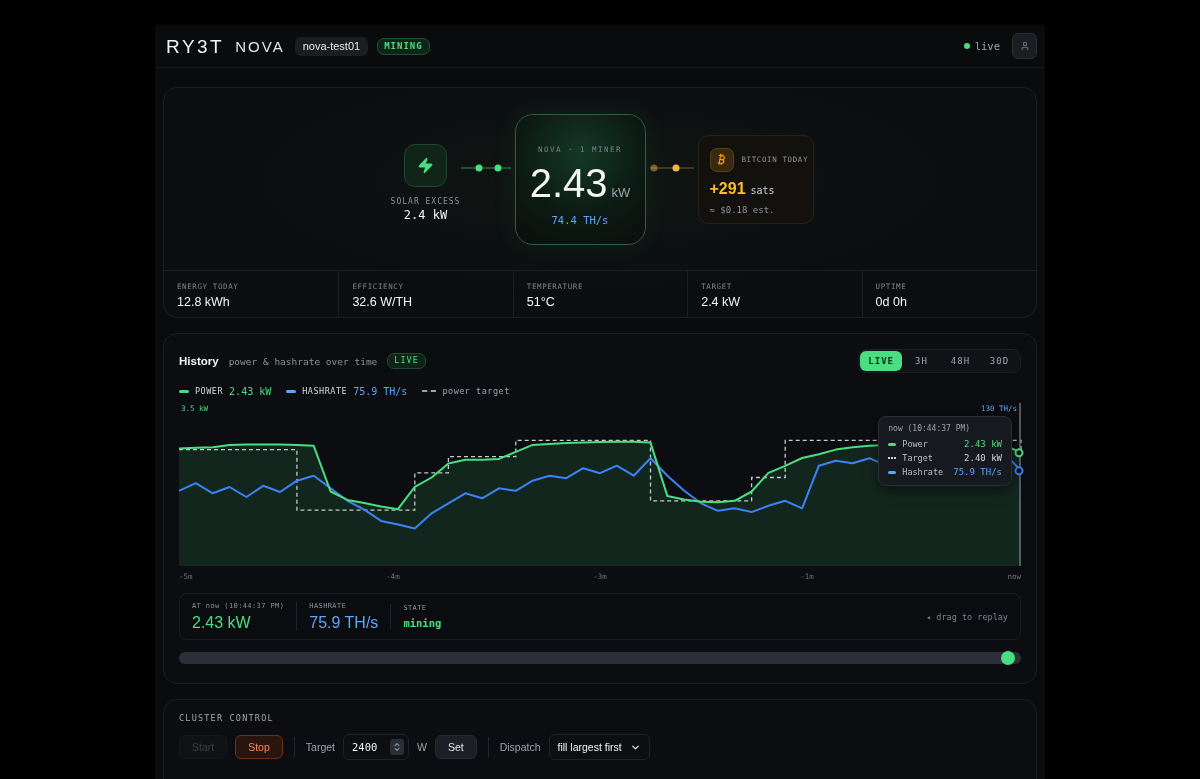 The image size is (1200, 779). Describe the element at coordinates (721, 302) in the screenshot. I see `stat-value: 2.4 kW` at that location.